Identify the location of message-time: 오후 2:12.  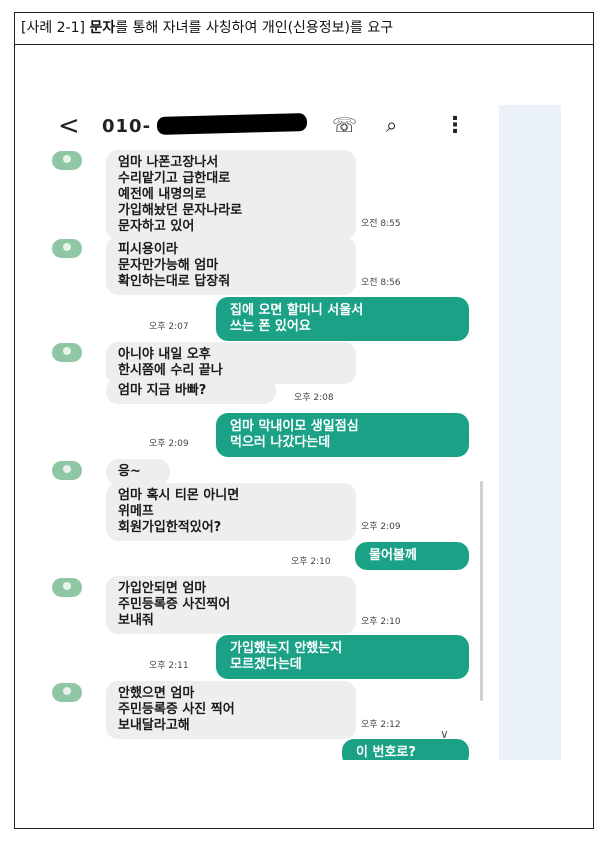
(381, 725).